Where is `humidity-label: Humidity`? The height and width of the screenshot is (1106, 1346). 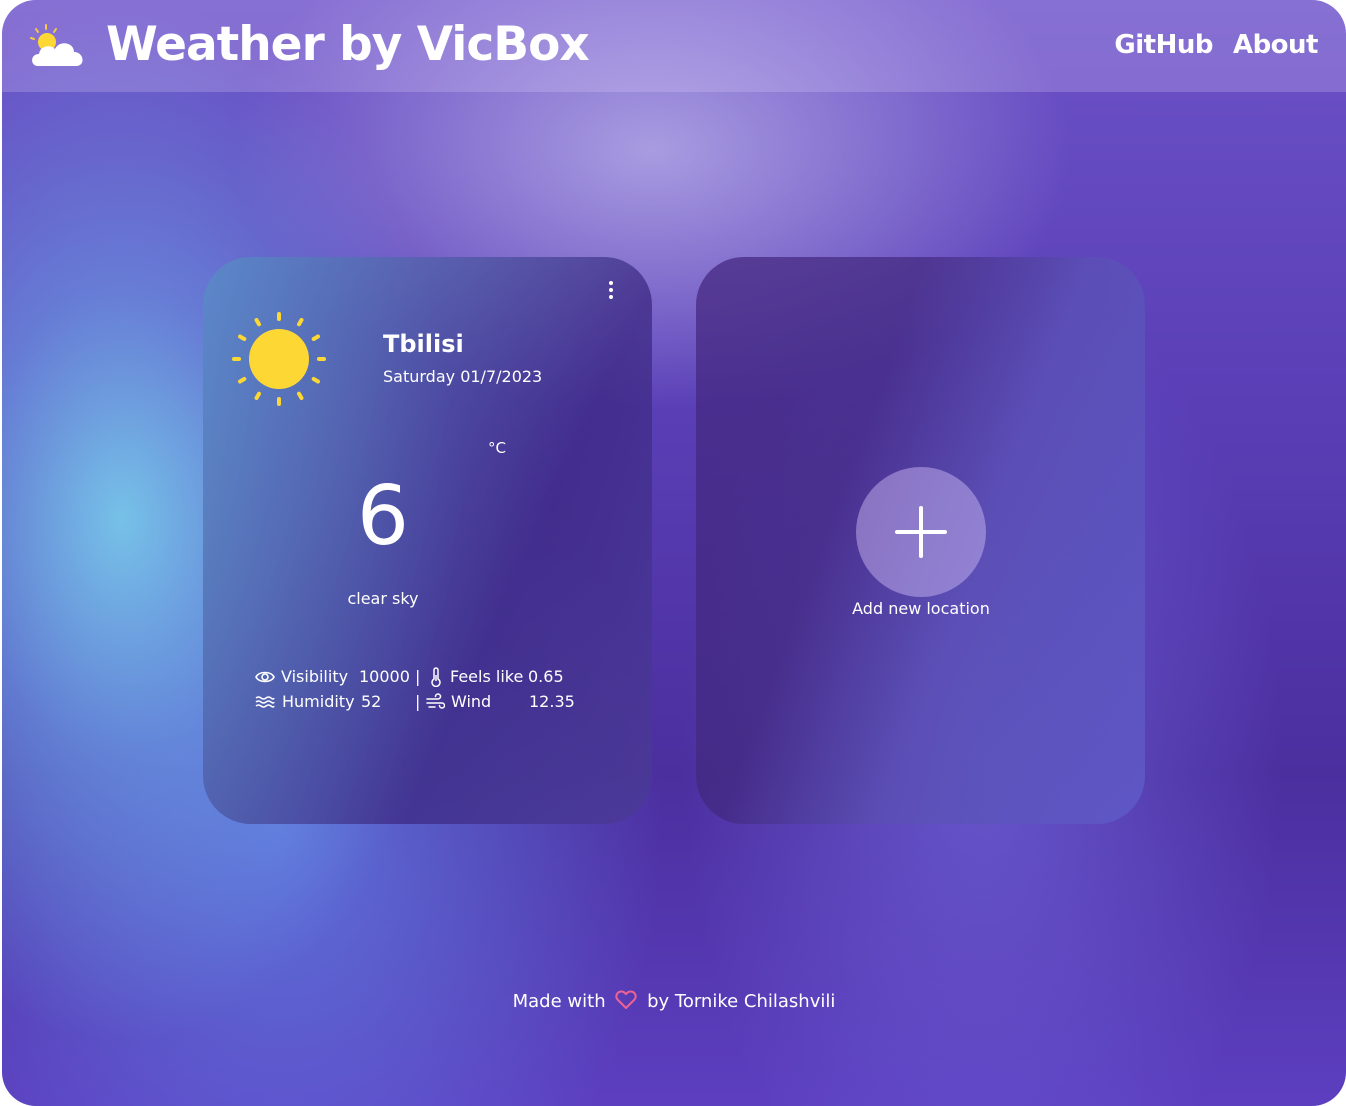 humidity-label: Humidity is located at coordinates (318, 701).